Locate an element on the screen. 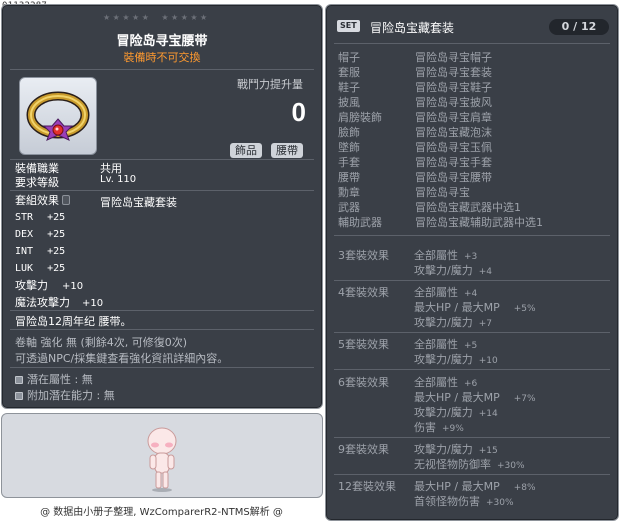 This screenshot has height=525, width=622. set-effect-label: 9套裝效果 is located at coordinates (363, 449).